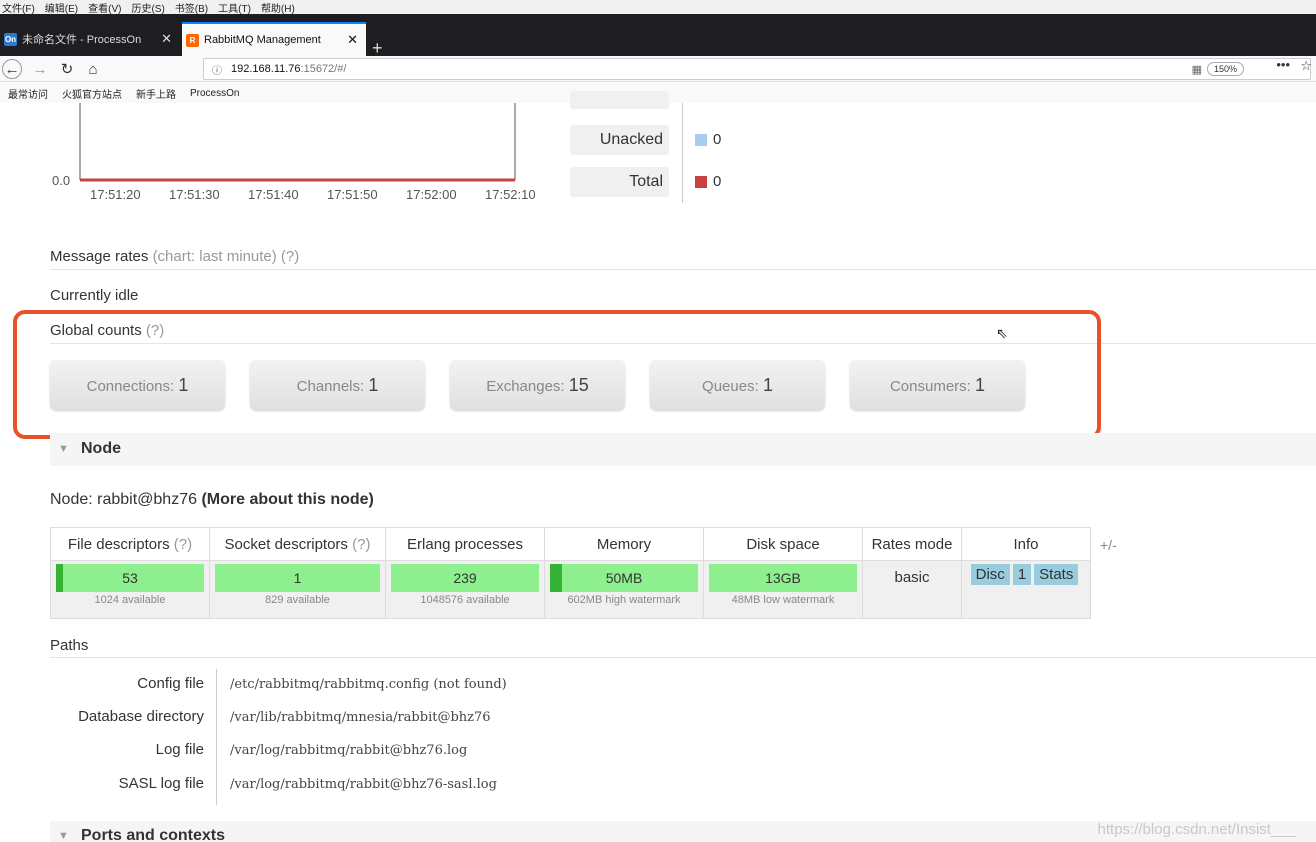  Describe the element at coordinates (92, 93) in the screenshot. I see `bookmark-firefox-official: 火狐官方站点` at that location.